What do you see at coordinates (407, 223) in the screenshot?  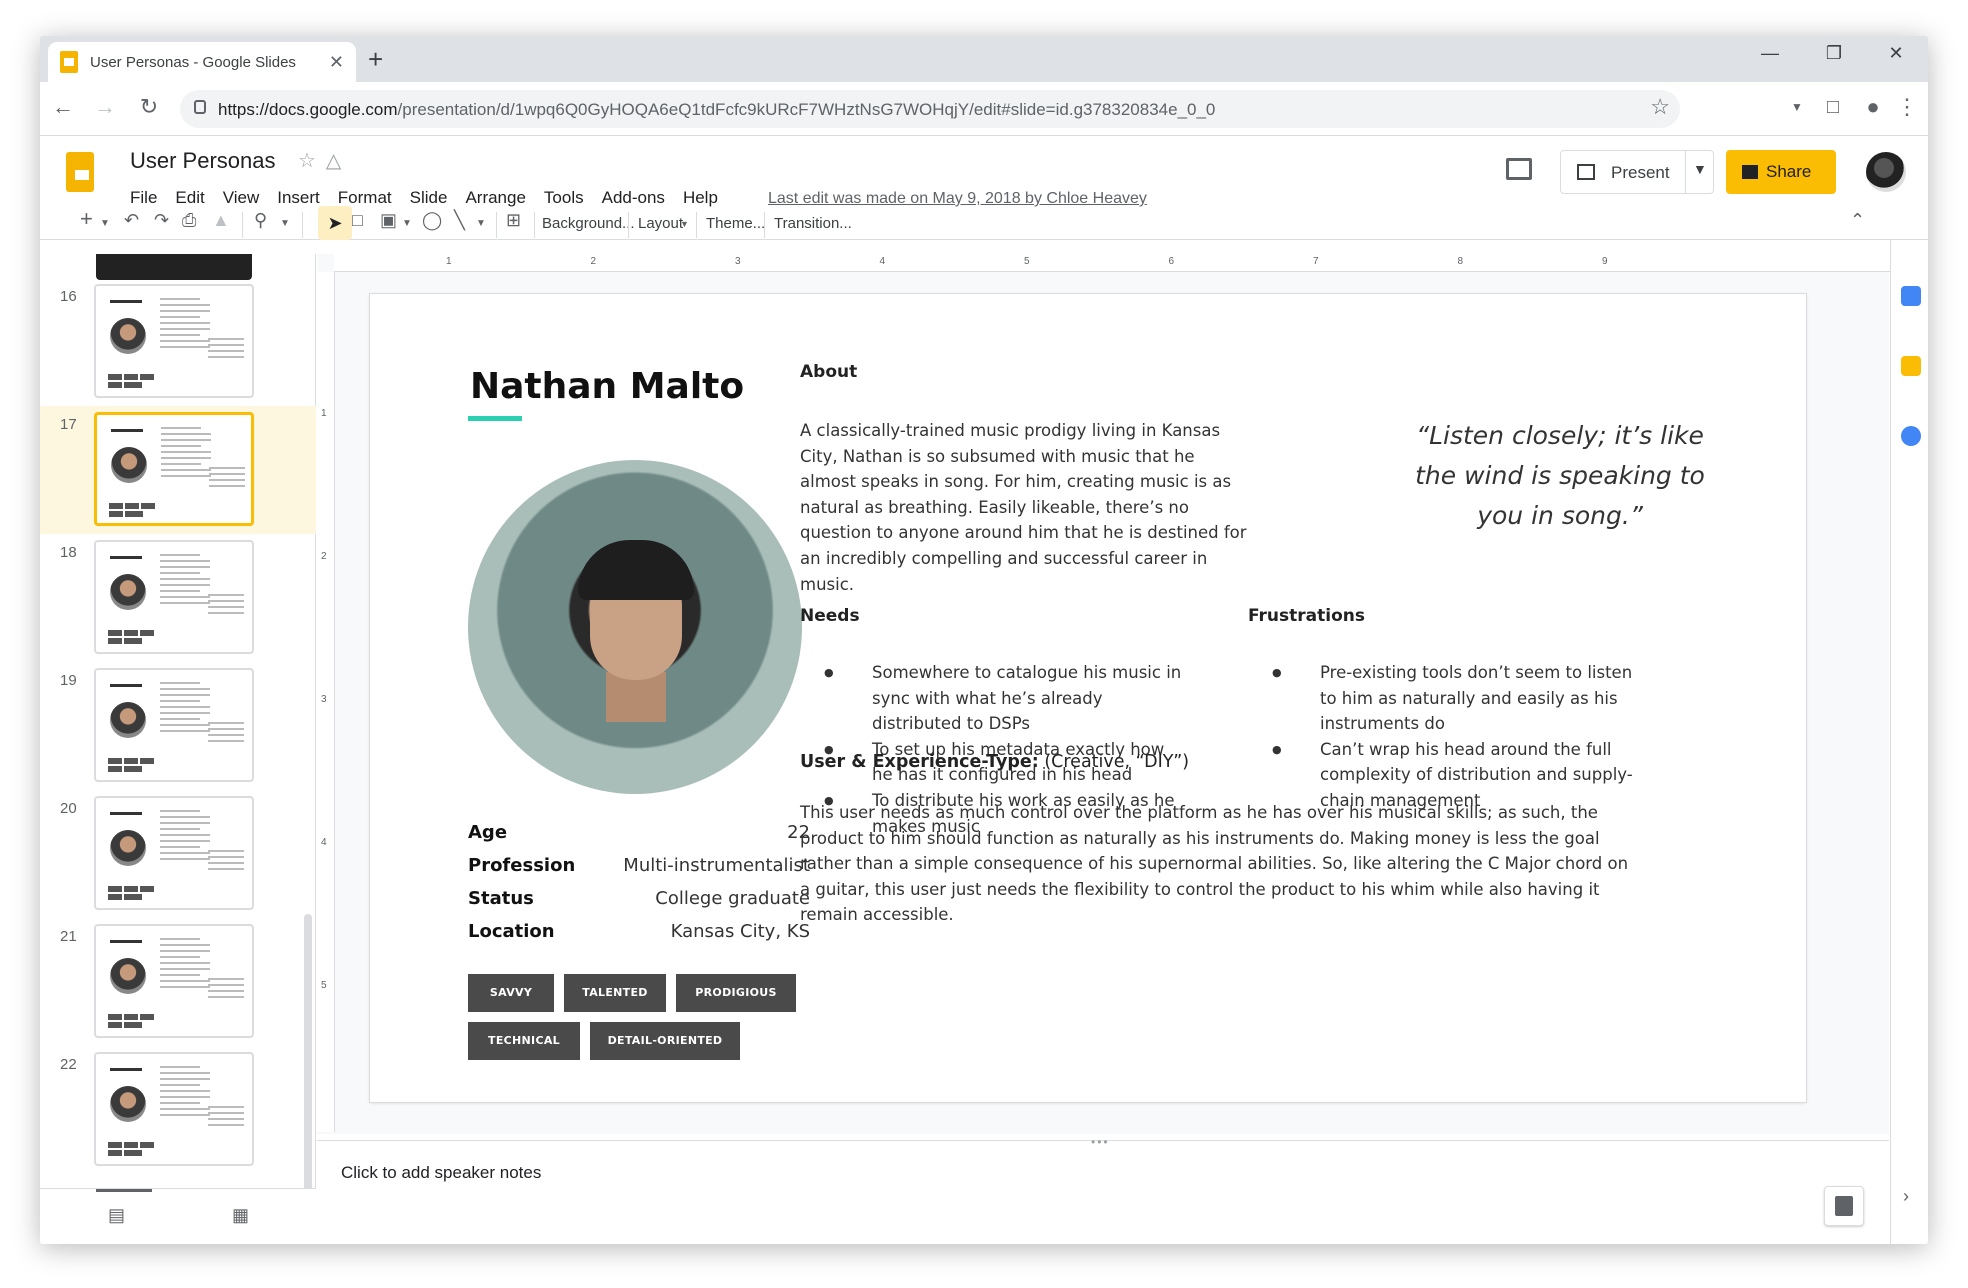 I see `image-dropdown-icon: ▼` at bounding box center [407, 223].